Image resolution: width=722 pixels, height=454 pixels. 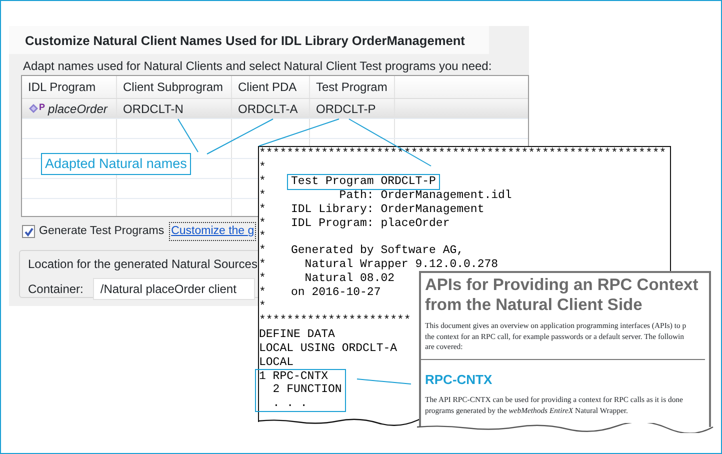 I want to click on customize-link: Customize the g, so click(x=212, y=232).